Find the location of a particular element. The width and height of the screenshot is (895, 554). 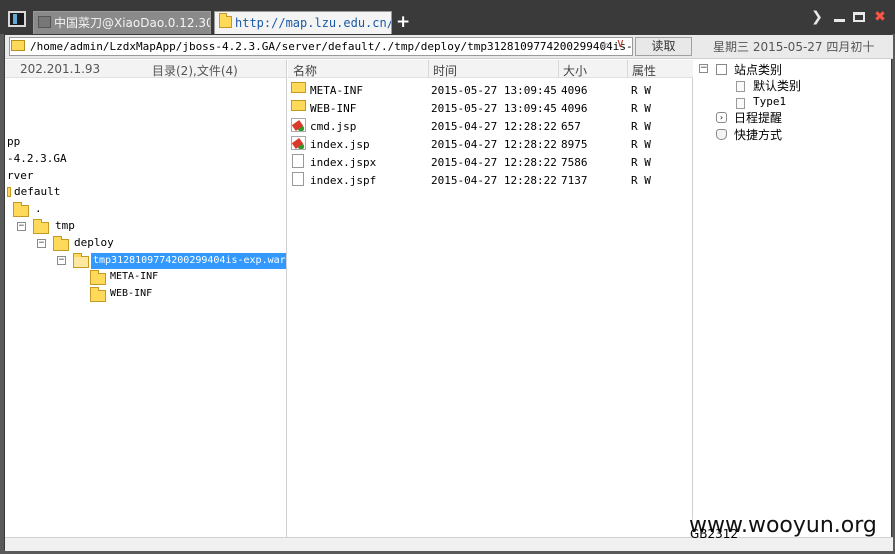

tree-header: 202.201.1.93 目录(2),文件(4) is located at coordinates (145, 69).